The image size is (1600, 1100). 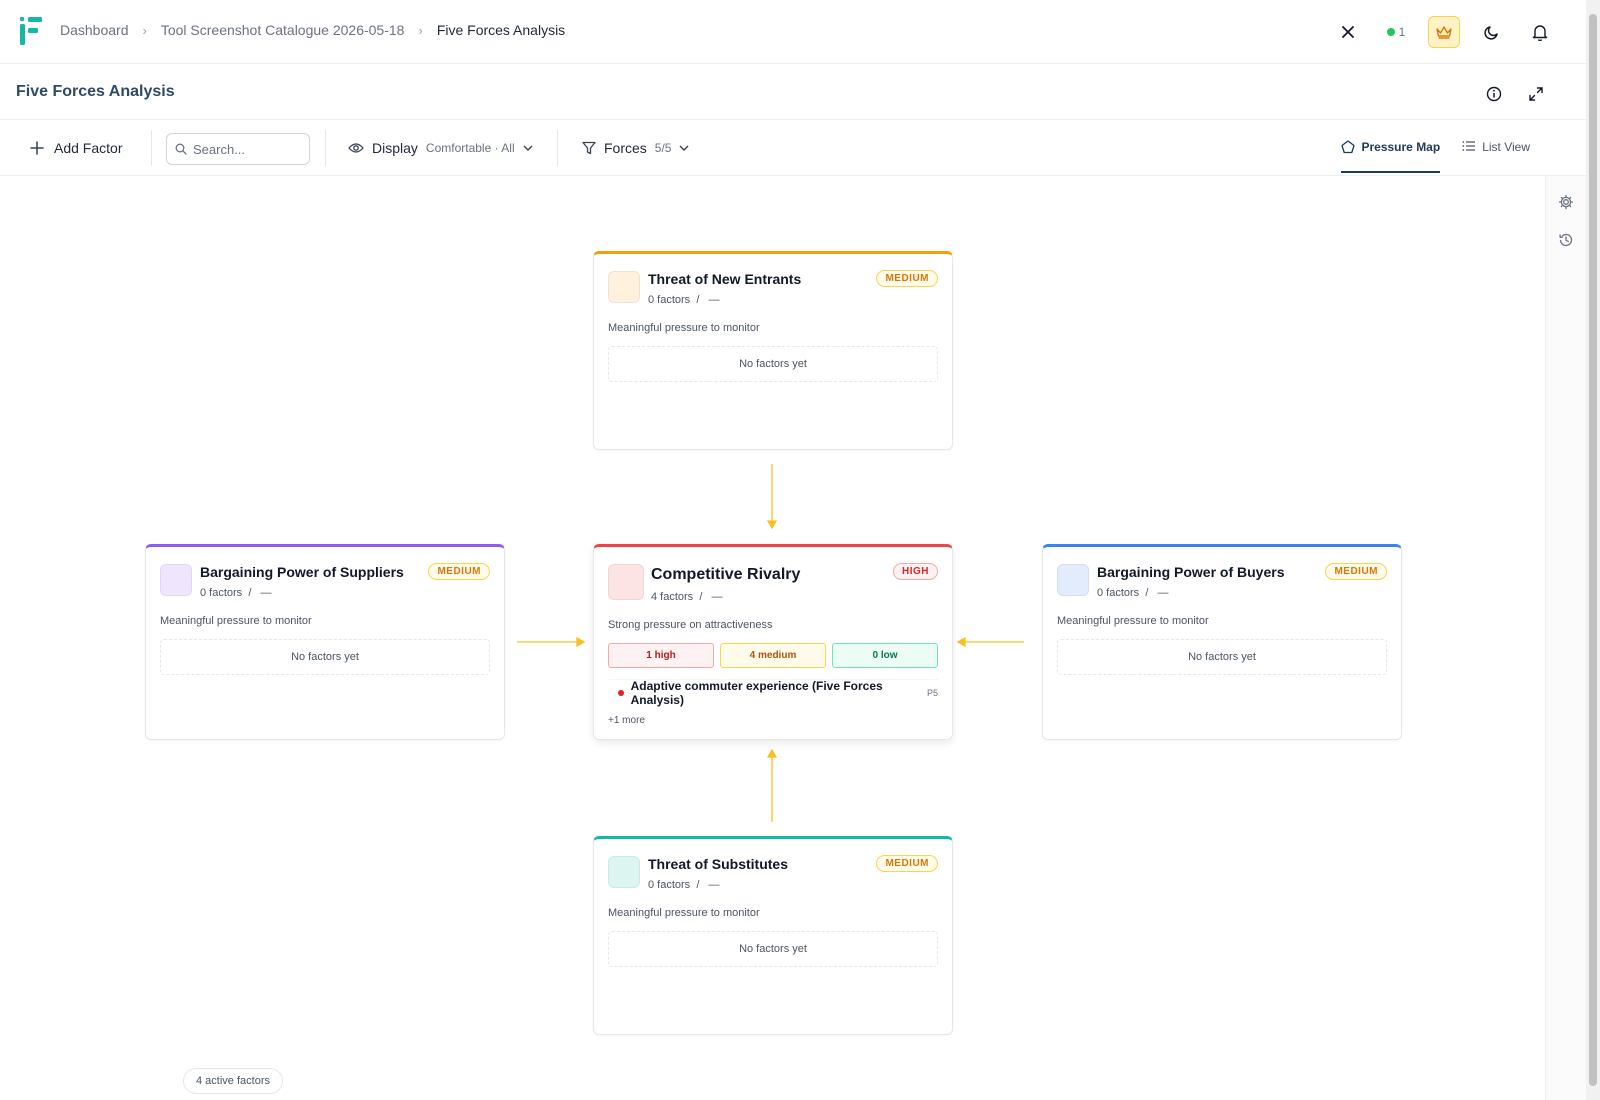 I want to click on info-icon, so click(x=1494, y=94).